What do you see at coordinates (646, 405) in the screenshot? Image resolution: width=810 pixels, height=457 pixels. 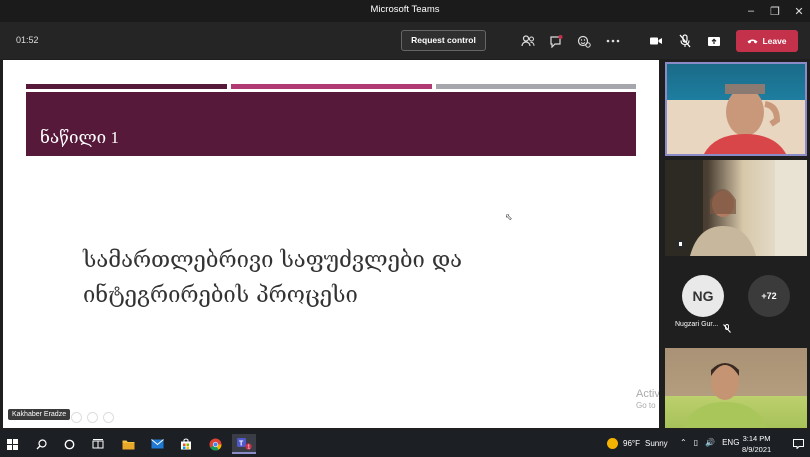 I see `watermark-line-2: Go to` at bounding box center [646, 405].